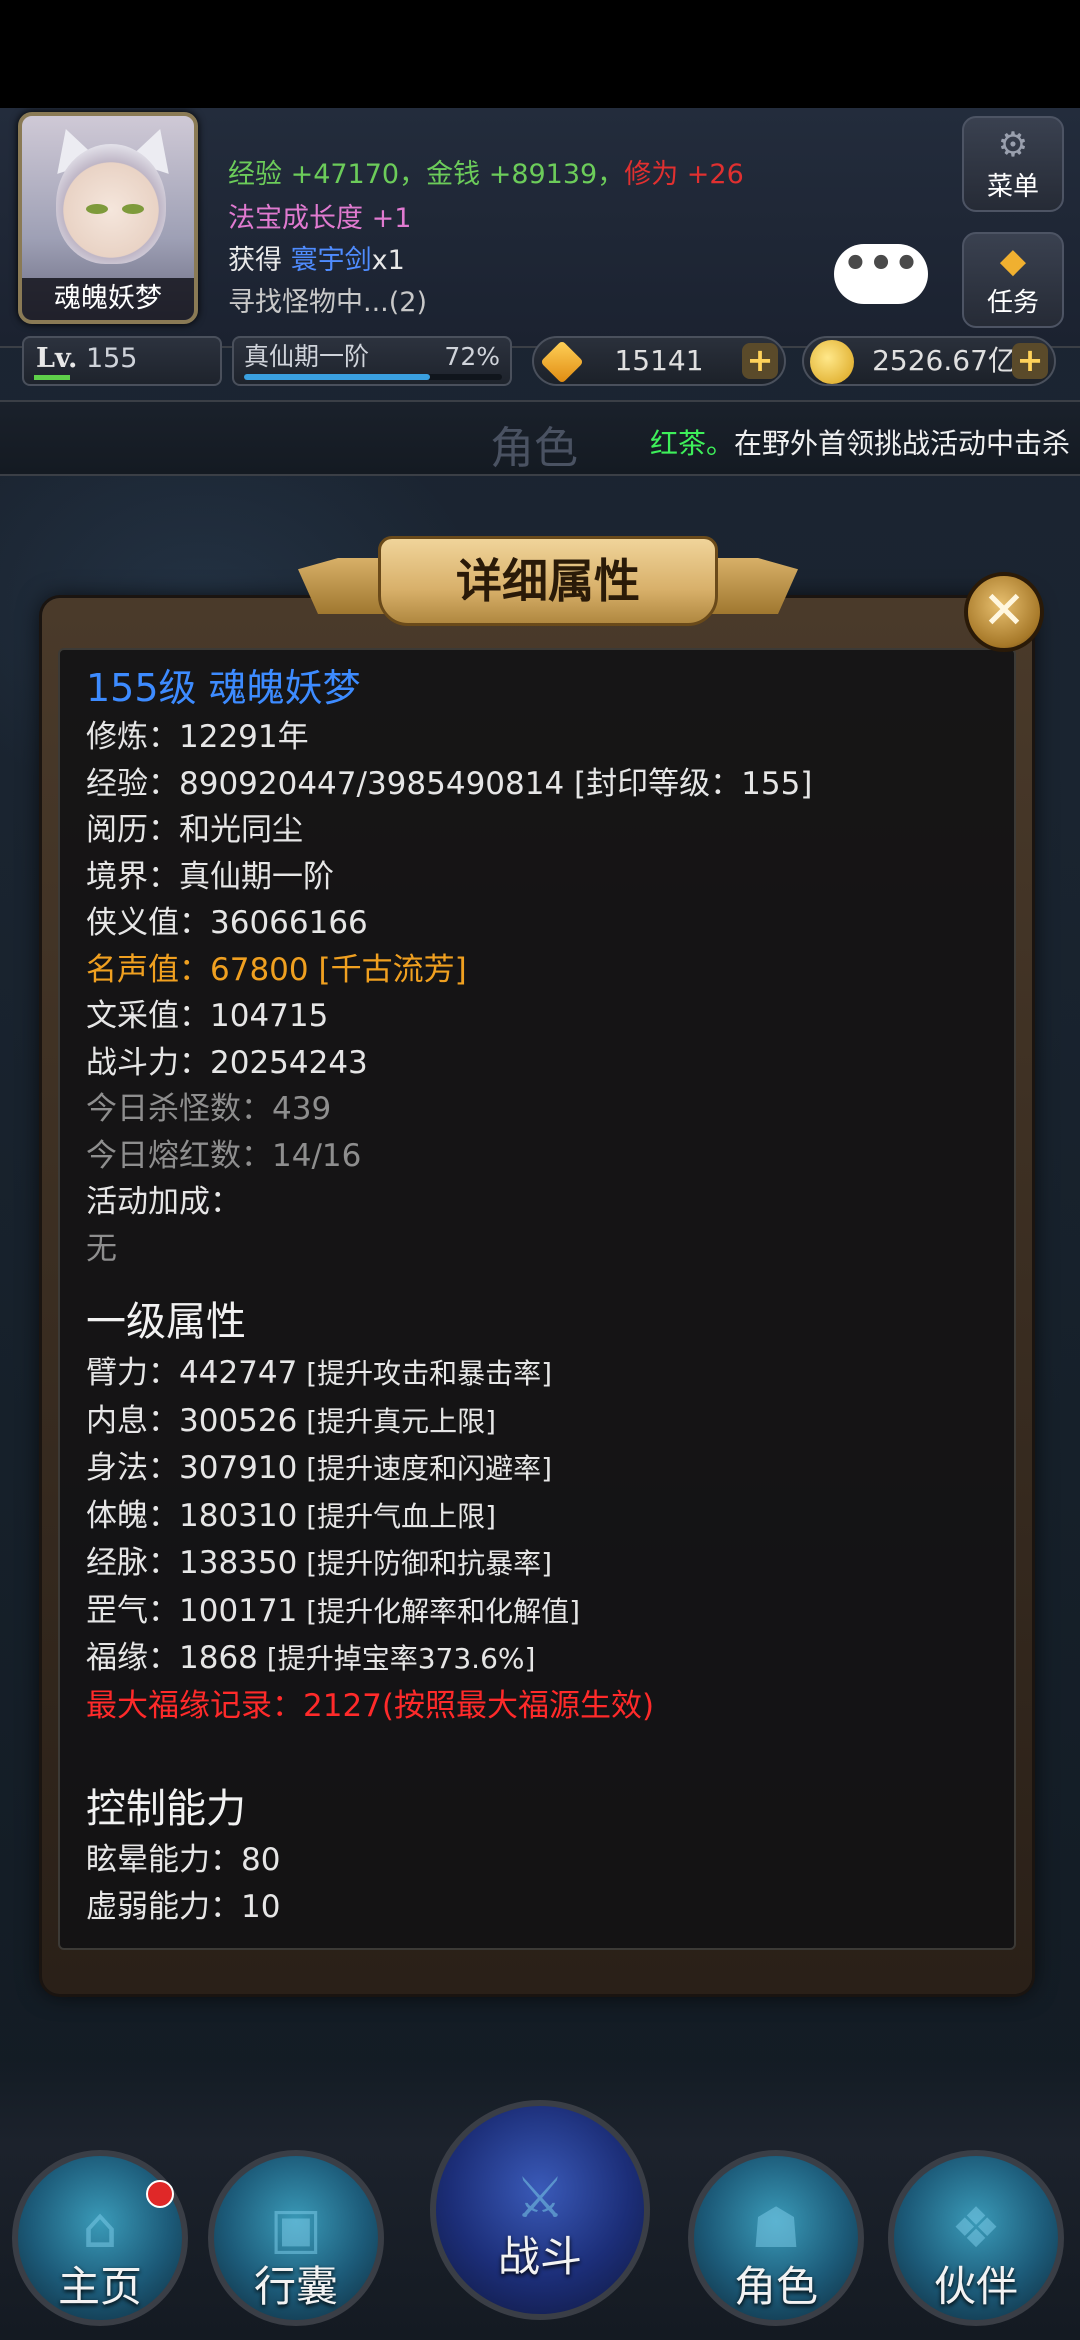 The height and width of the screenshot is (2340, 1080). What do you see at coordinates (425, 1563) in the screenshot?
I see `attribute-note: [提升防御和抗暴率]` at bounding box center [425, 1563].